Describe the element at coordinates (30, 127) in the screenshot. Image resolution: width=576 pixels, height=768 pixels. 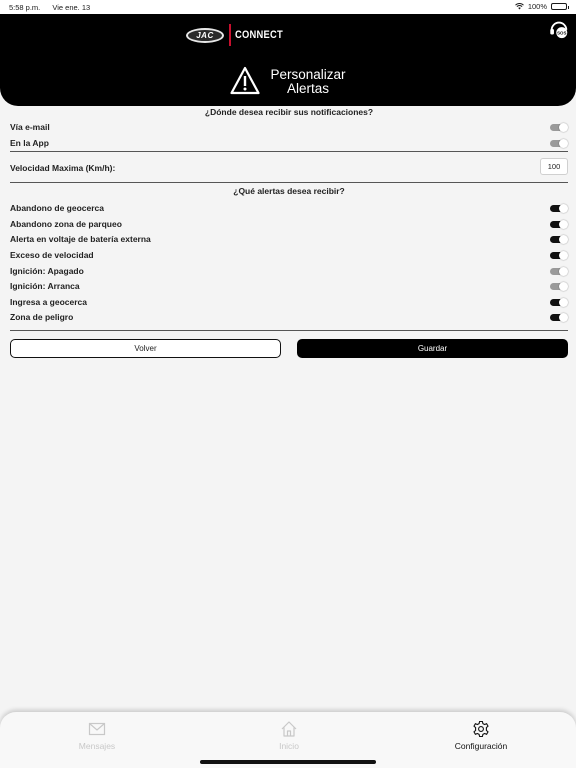
I see `notification-channel-label: Vía e-mail` at that location.